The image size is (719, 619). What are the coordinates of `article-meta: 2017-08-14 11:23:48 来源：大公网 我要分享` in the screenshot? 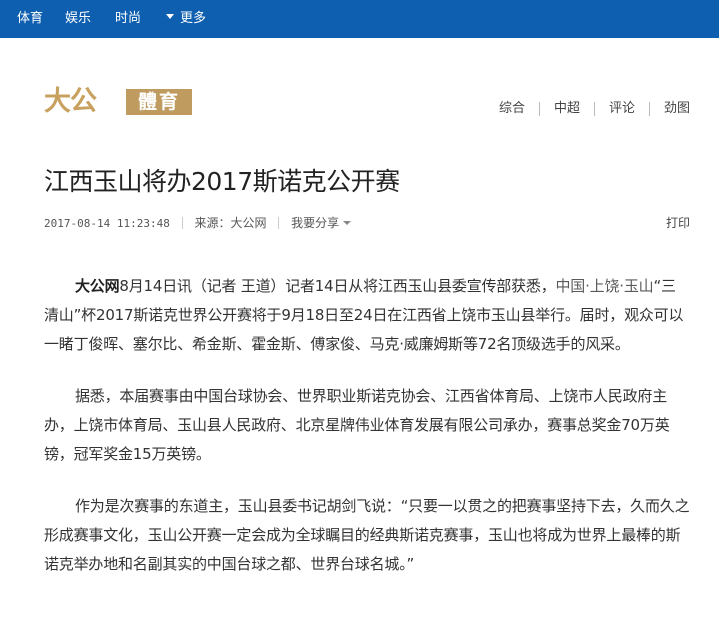 It's located at (198, 223).